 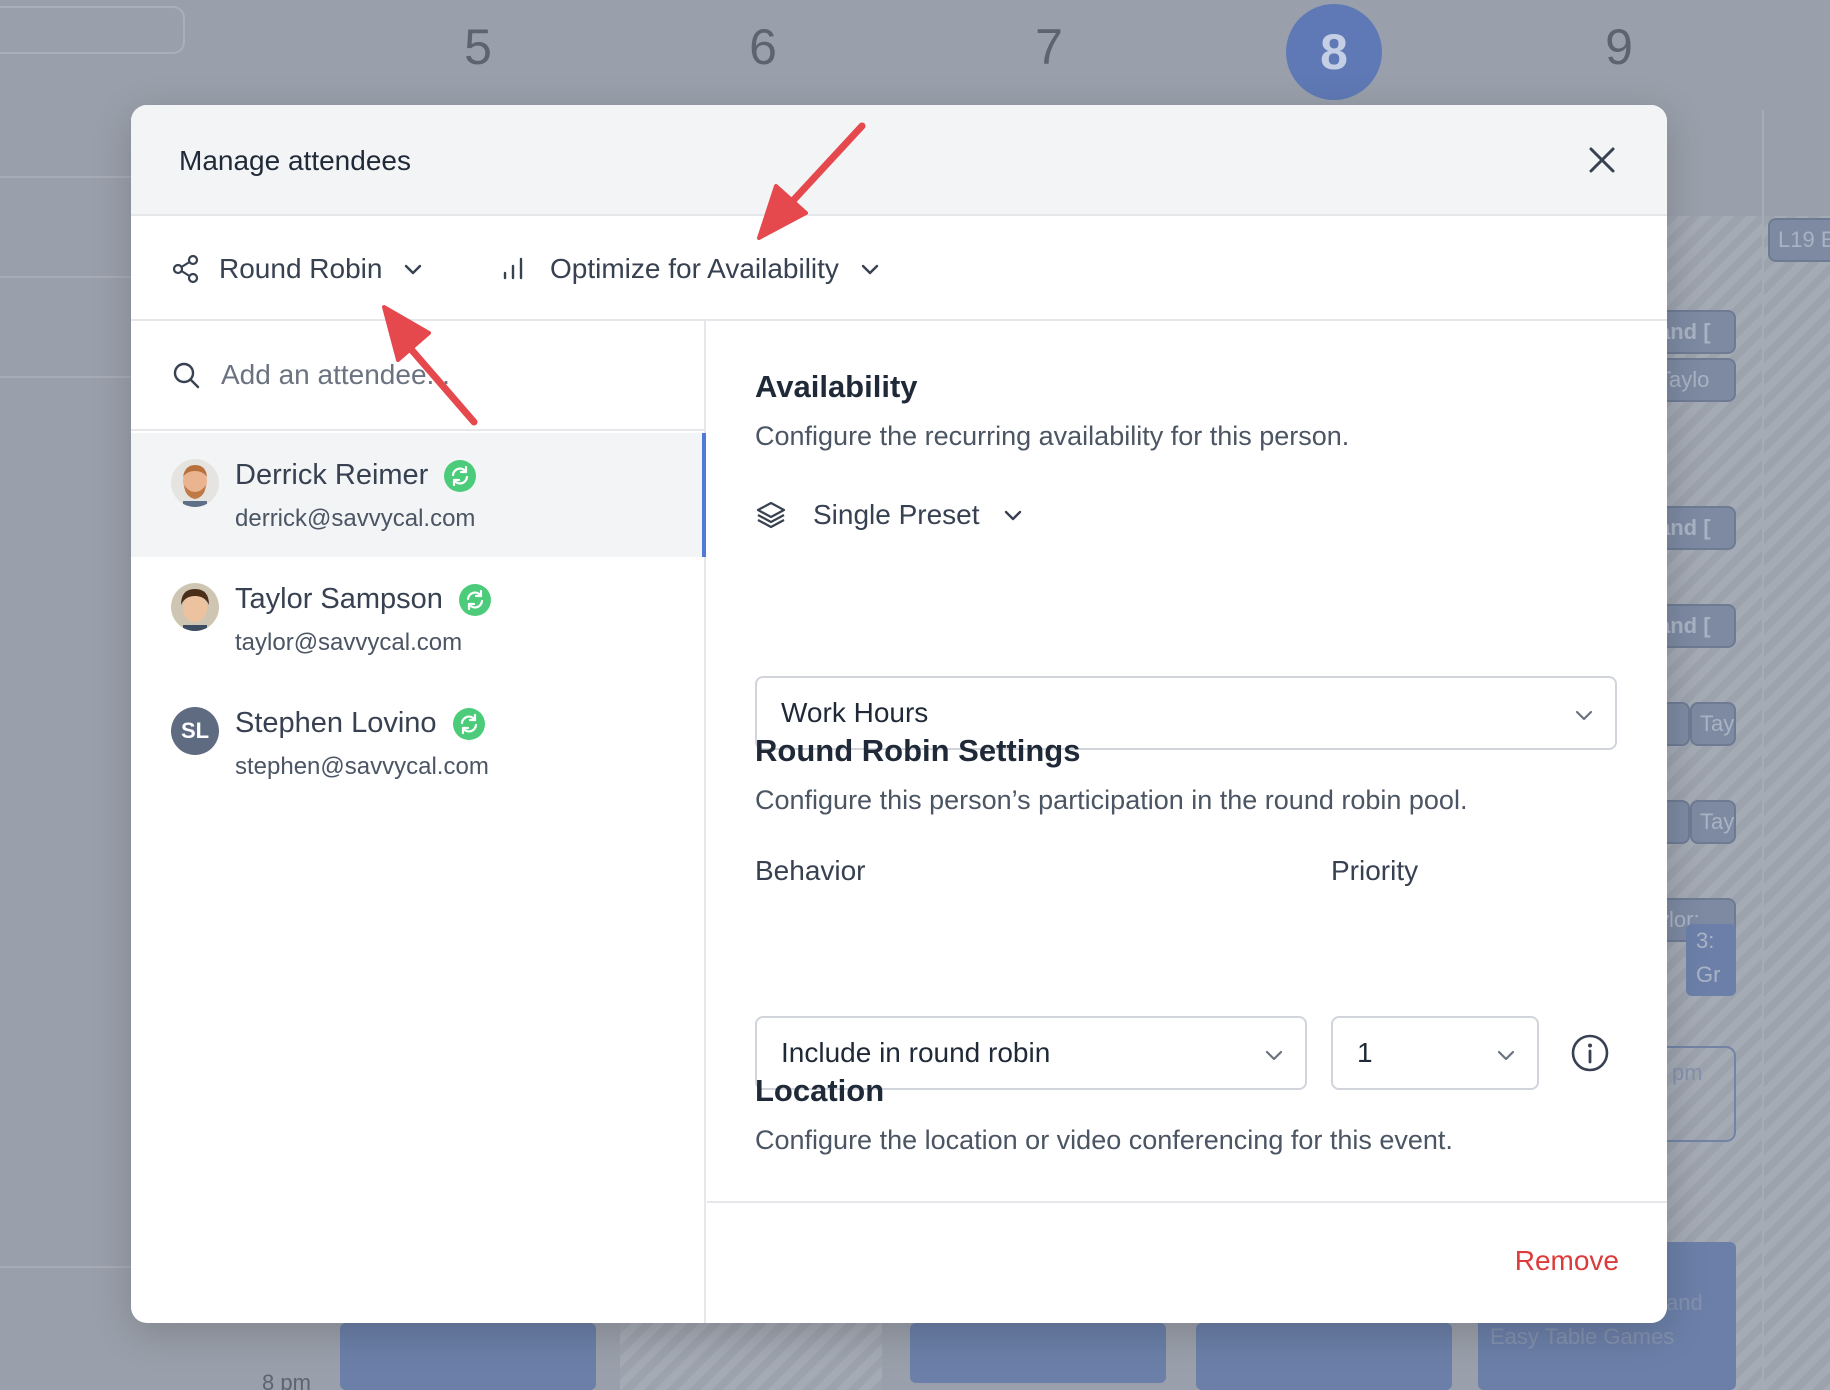 What do you see at coordinates (771, 515) in the screenshot?
I see `layers-icon` at bounding box center [771, 515].